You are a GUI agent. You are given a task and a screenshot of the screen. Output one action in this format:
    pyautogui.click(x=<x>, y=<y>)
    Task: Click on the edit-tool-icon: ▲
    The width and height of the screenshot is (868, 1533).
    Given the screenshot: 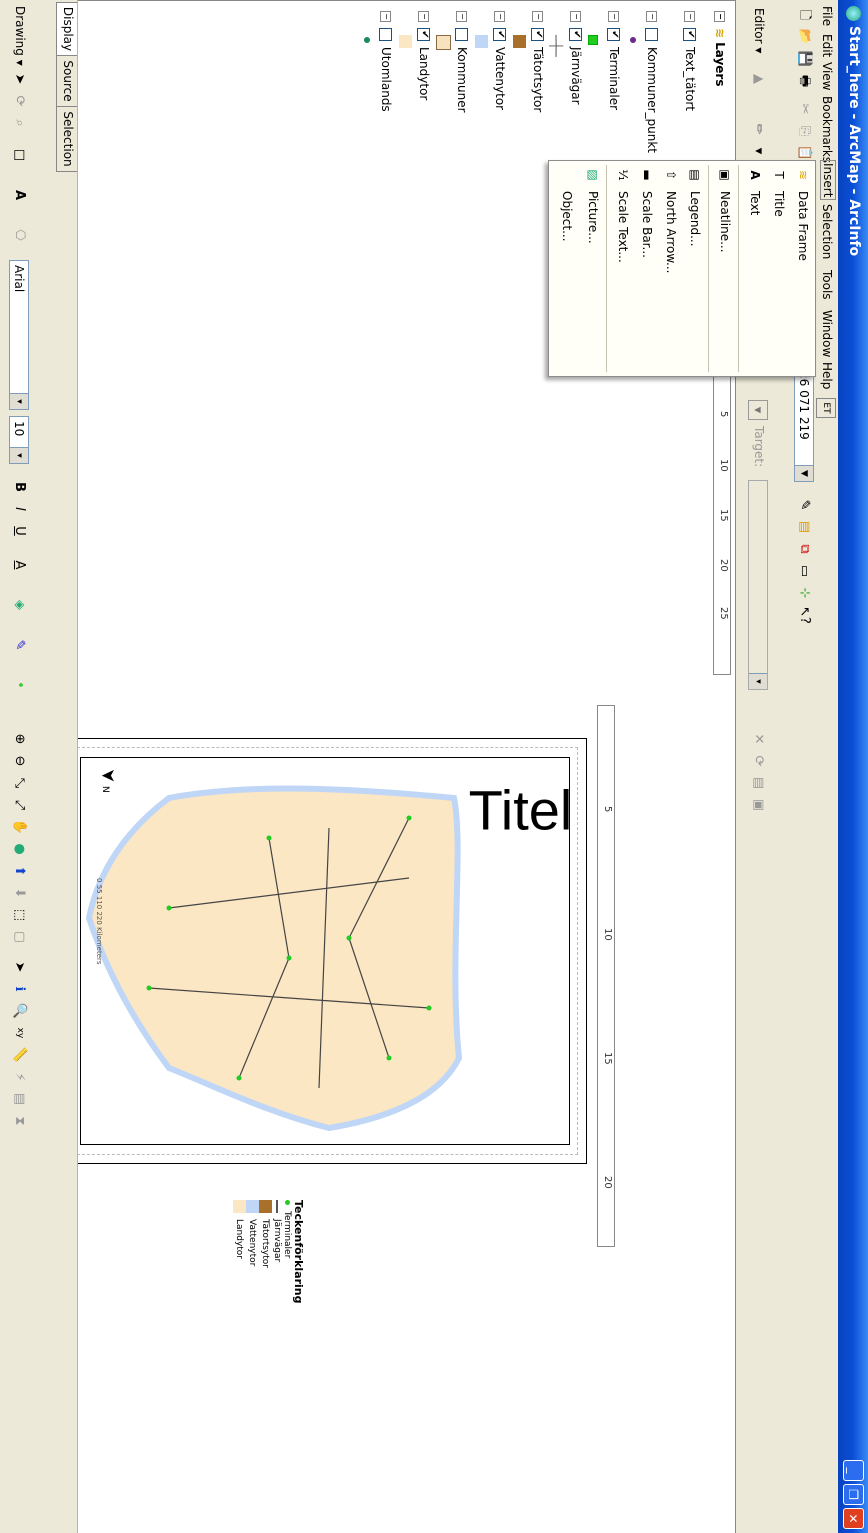 What is the action you would take?
    pyautogui.click(x=759, y=79)
    